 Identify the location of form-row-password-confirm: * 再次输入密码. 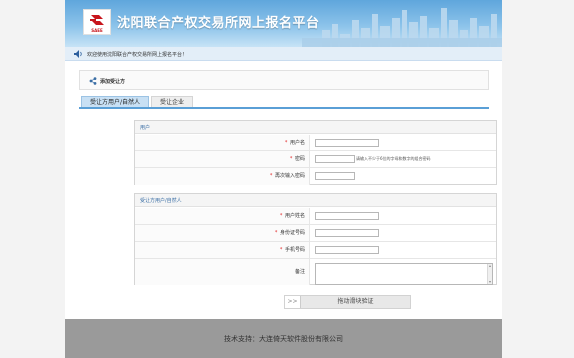
(315, 176).